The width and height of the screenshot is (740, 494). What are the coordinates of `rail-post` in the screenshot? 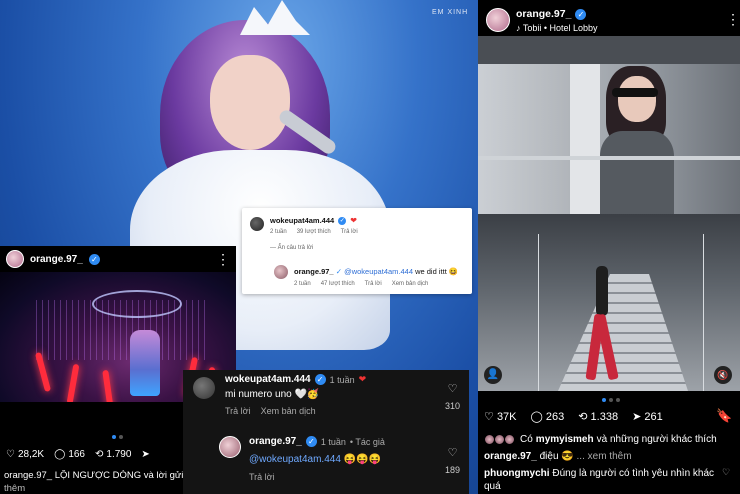 It's located at (703, 312).